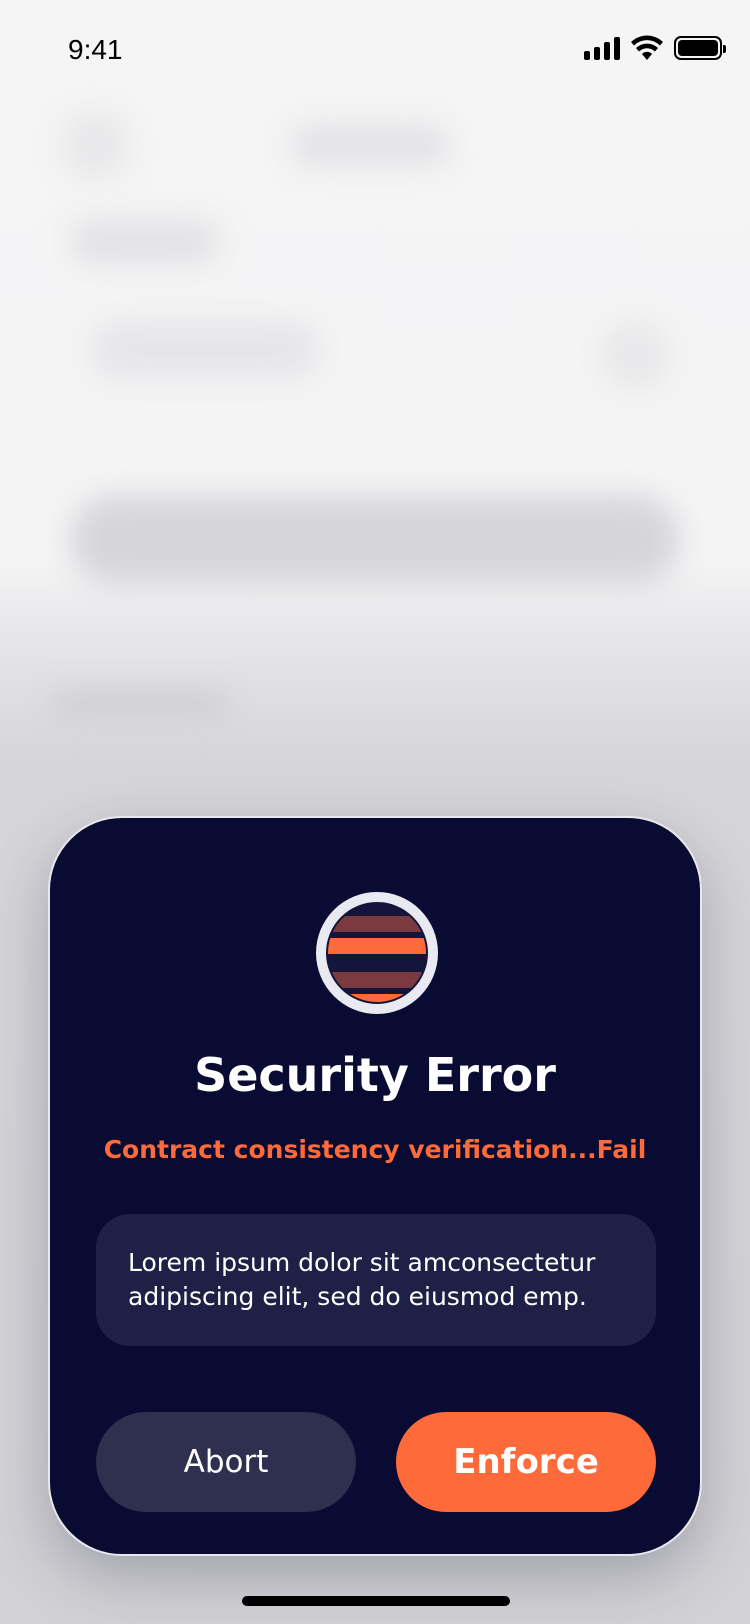 The width and height of the screenshot is (750, 1624). Describe the element at coordinates (205, 350) in the screenshot. I see `blurred-row` at that location.